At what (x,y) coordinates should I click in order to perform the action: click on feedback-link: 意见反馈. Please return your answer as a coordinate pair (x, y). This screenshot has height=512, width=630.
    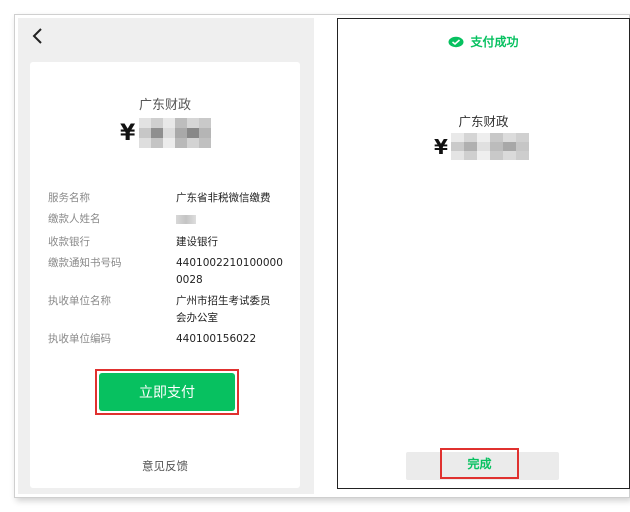
    Looking at the image, I should click on (165, 466).